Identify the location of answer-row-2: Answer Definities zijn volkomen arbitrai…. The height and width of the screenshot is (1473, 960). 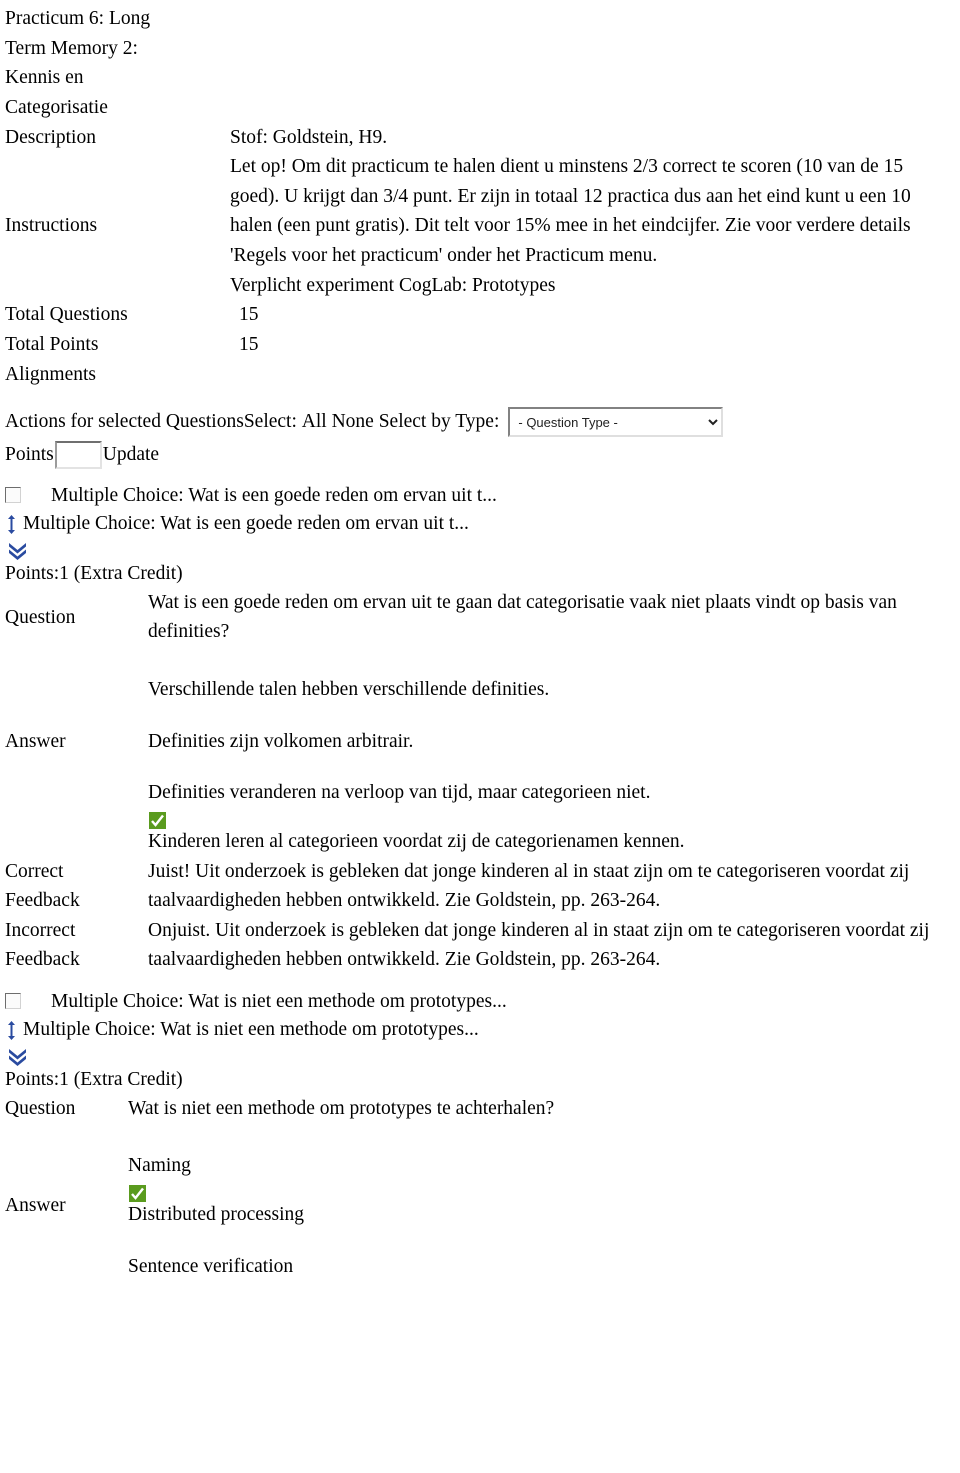
(480, 742).